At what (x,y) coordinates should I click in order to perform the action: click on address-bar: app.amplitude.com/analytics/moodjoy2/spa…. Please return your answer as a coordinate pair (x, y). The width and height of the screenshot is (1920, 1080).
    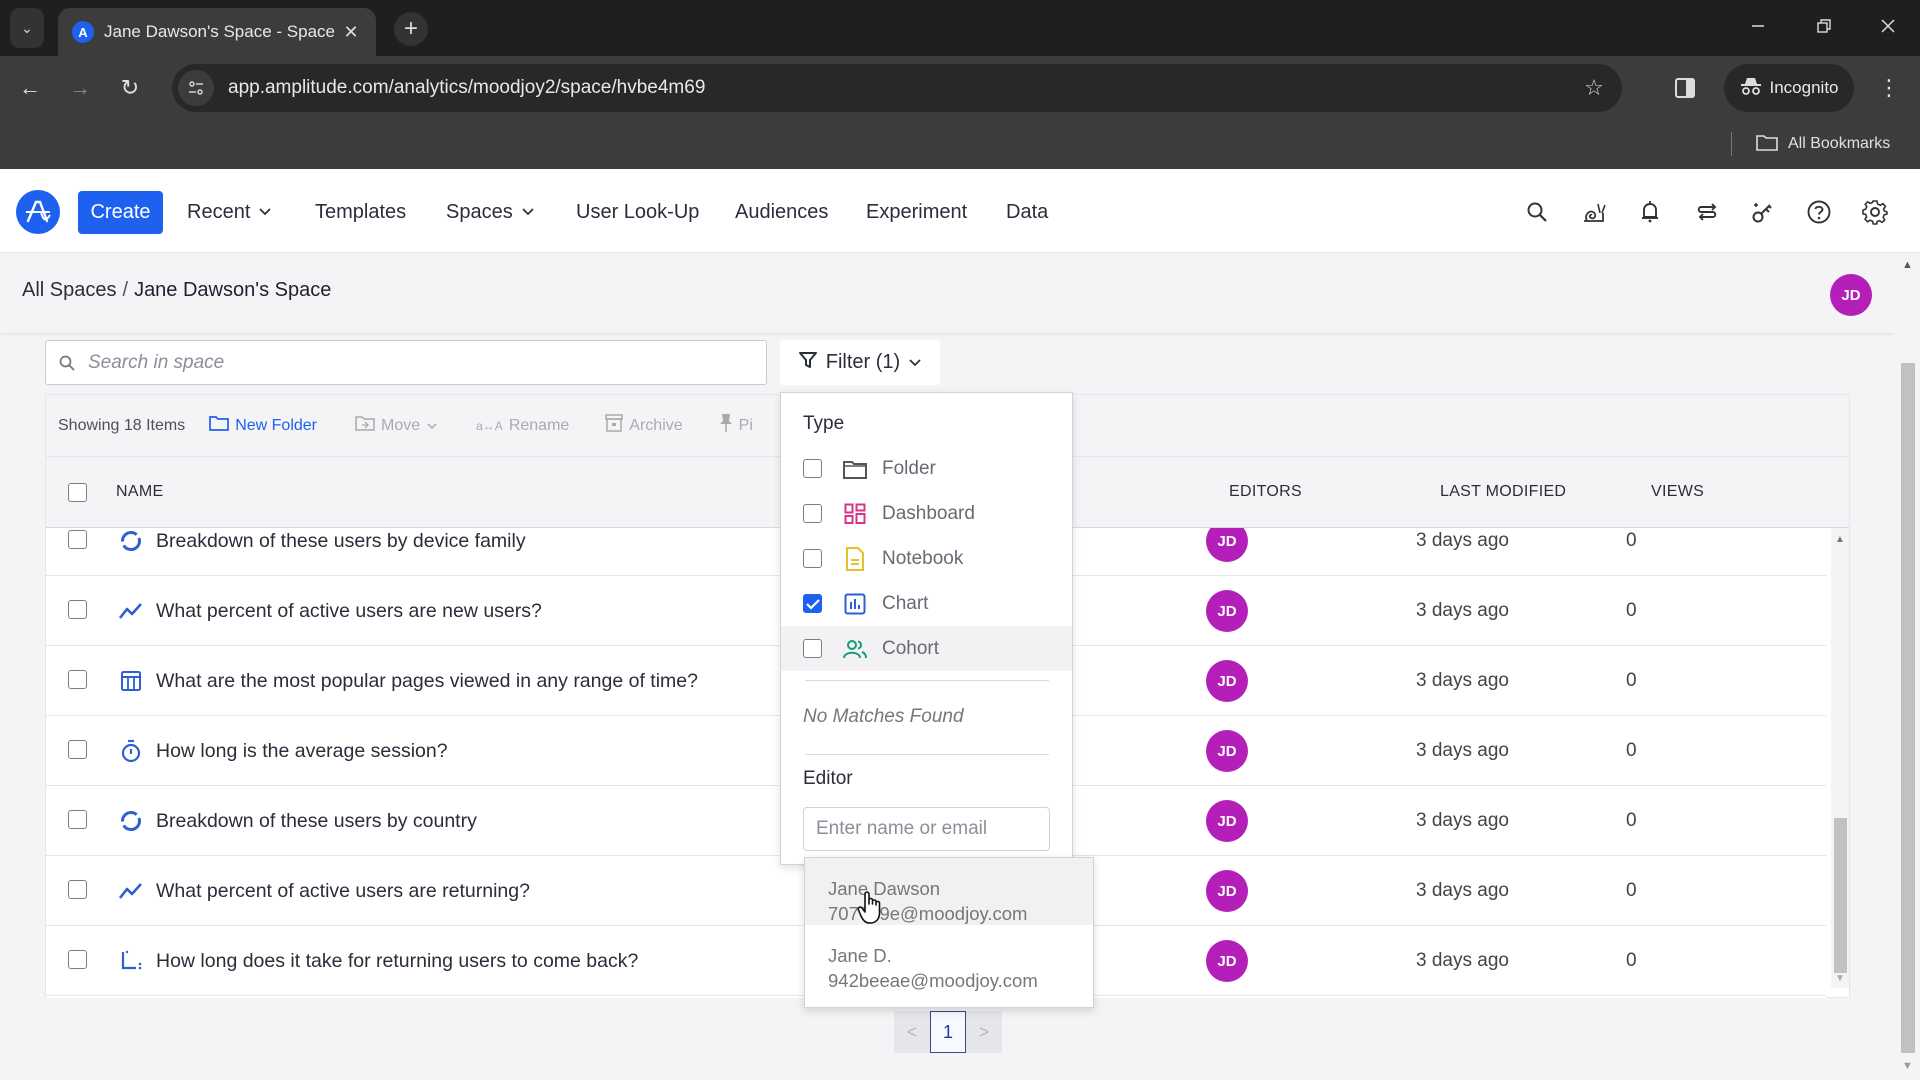
    Looking at the image, I should click on (897, 88).